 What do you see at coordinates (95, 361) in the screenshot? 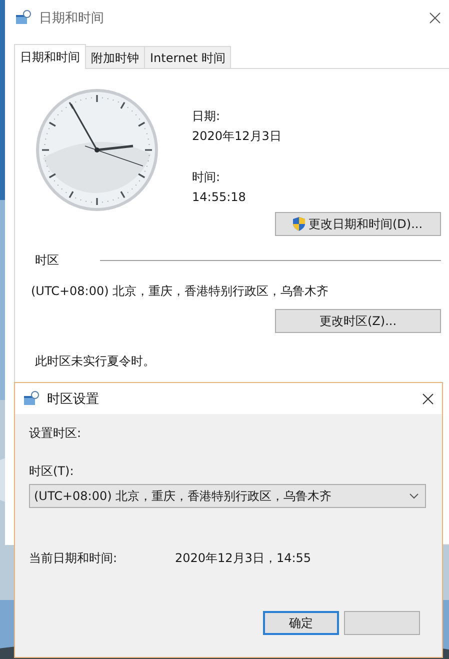
I see `dst-note: 此时区未实行夏令时。` at bounding box center [95, 361].